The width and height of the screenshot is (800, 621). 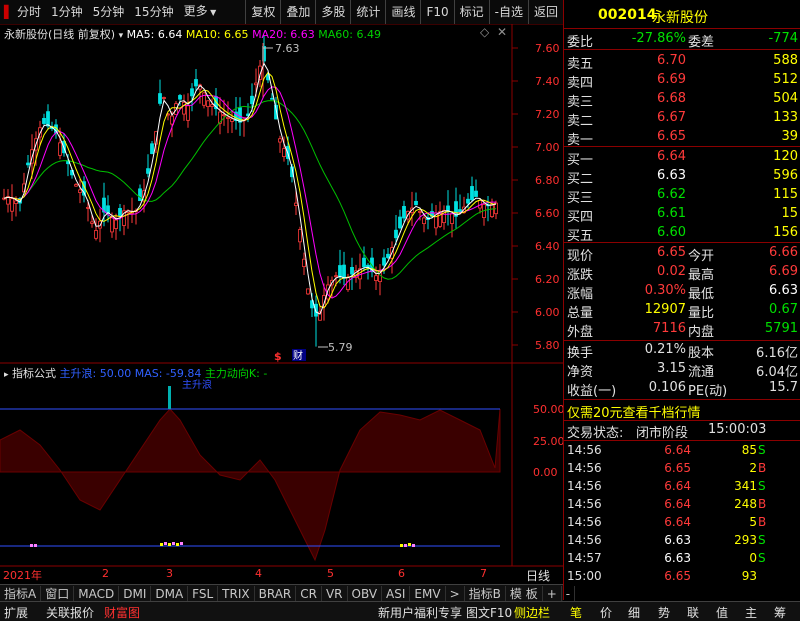 I want to click on finance-marker: 财, so click(x=298, y=355).